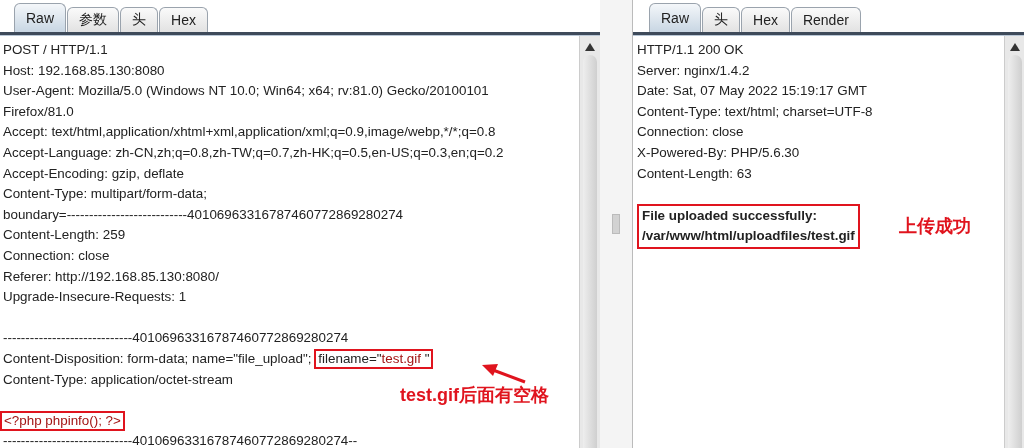 The height and width of the screenshot is (448, 1024). What do you see at coordinates (694, 70) in the screenshot?
I see `response-line: Server: nginx/1.4.2` at bounding box center [694, 70].